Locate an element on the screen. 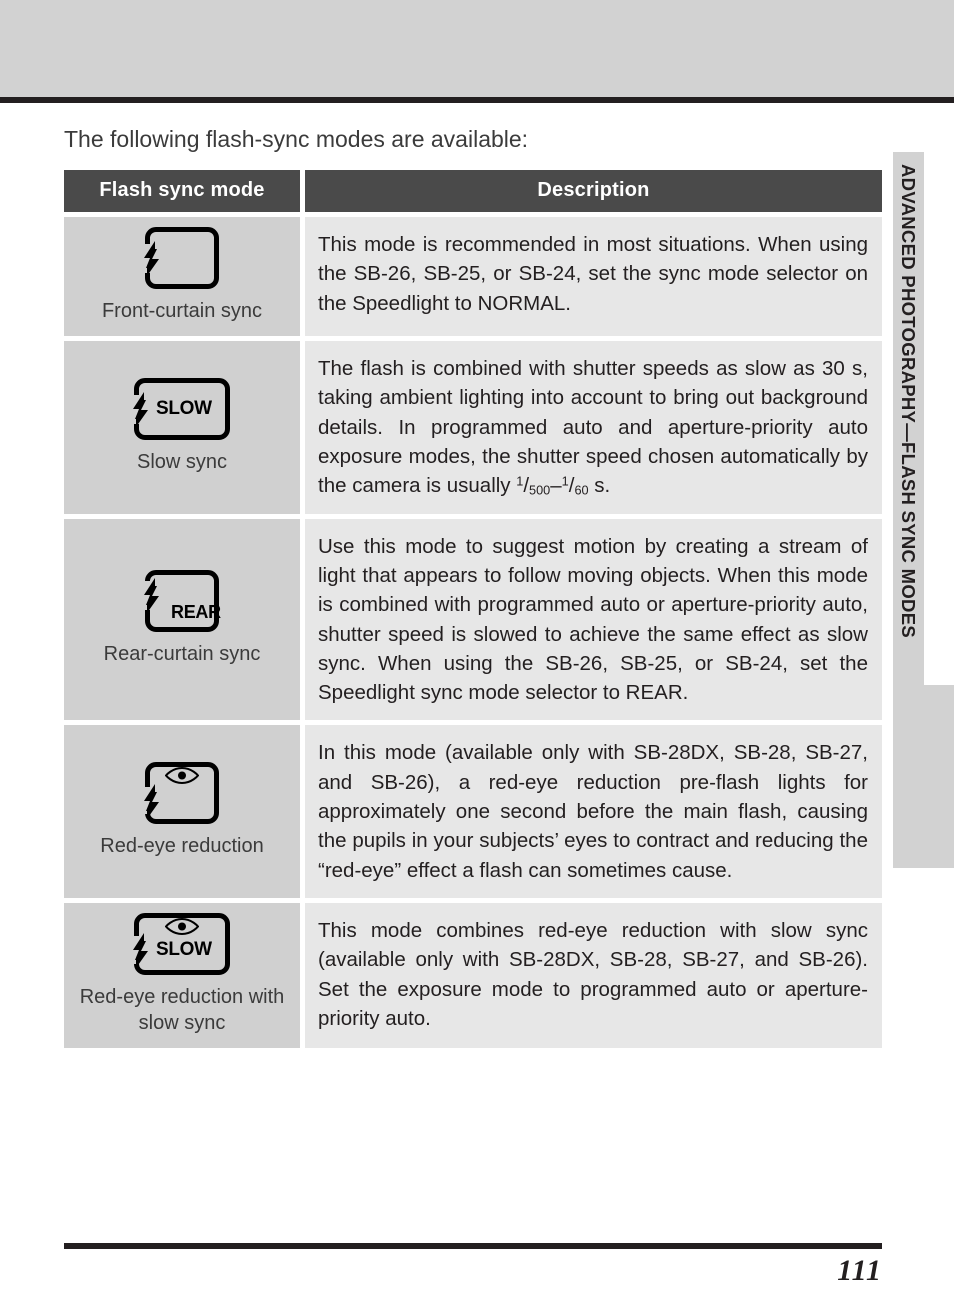 This screenshot has width=954, height=1314. mode-cell: REAR Rear-curtain sync is located at coordinates (182, 619).